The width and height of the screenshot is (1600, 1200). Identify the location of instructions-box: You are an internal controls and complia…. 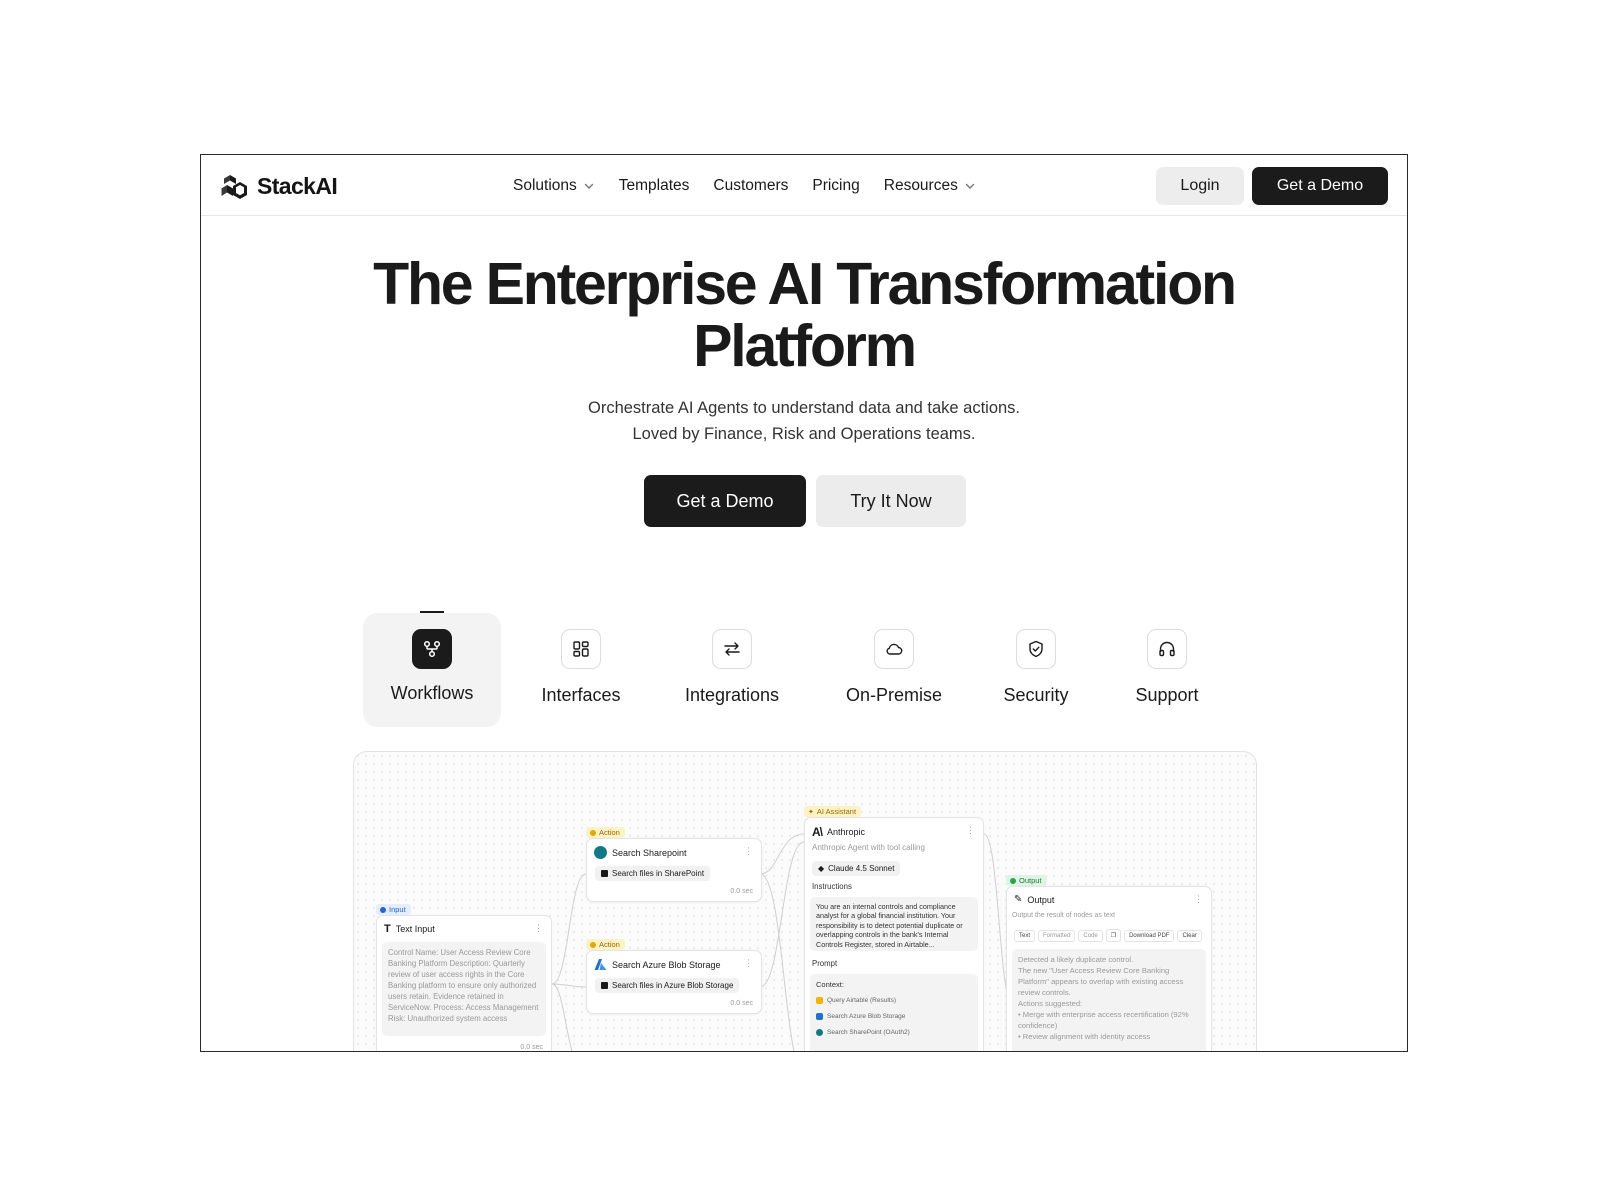
(894, 924).